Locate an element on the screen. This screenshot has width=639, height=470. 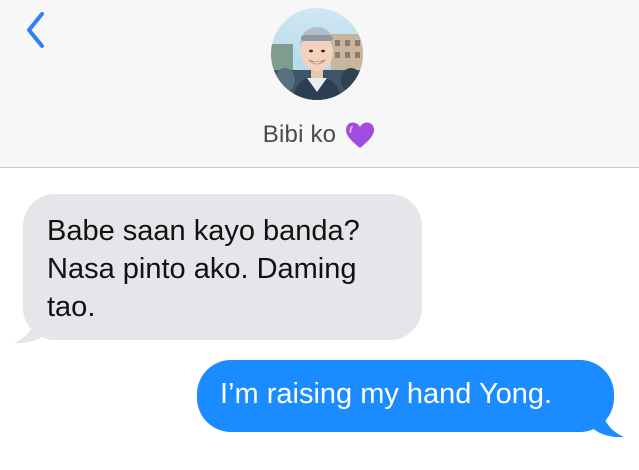
avatar is located at coordinates (317, 54).